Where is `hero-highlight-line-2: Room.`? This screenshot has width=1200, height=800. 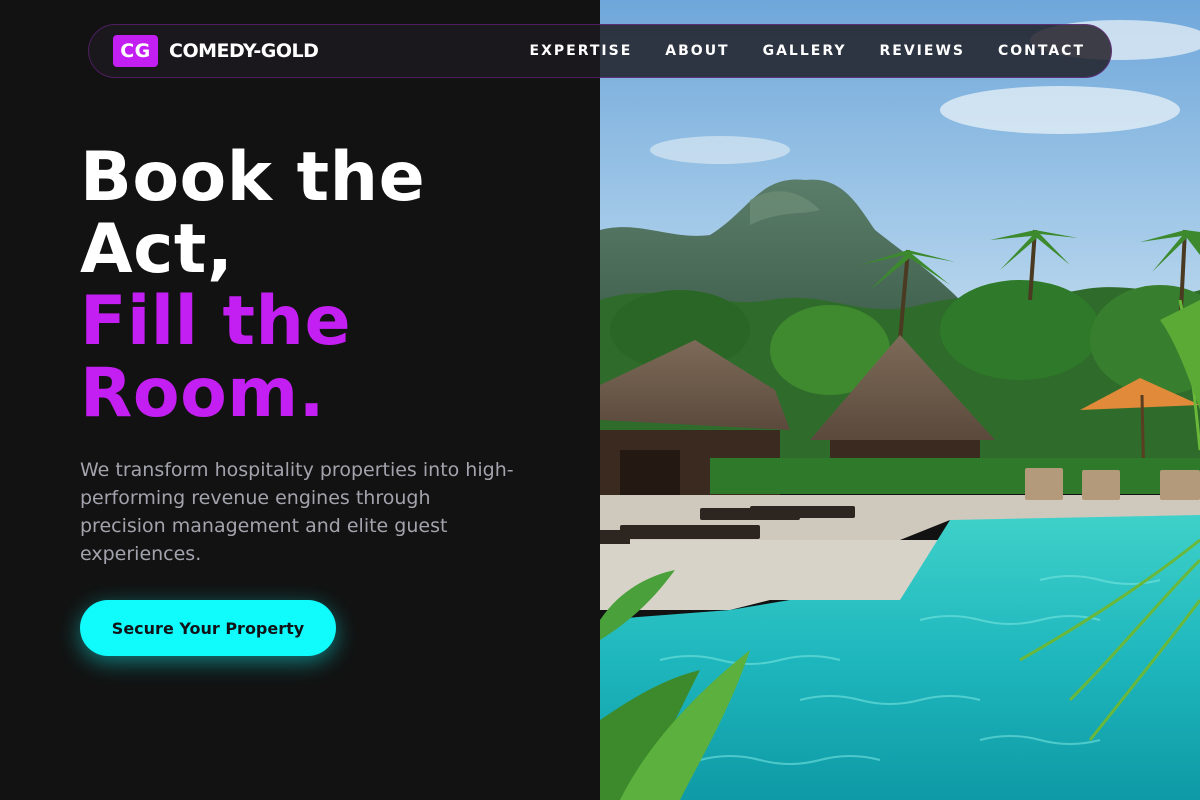
hero-highlight-line-2: Room. is located at coordinates (202, 393).